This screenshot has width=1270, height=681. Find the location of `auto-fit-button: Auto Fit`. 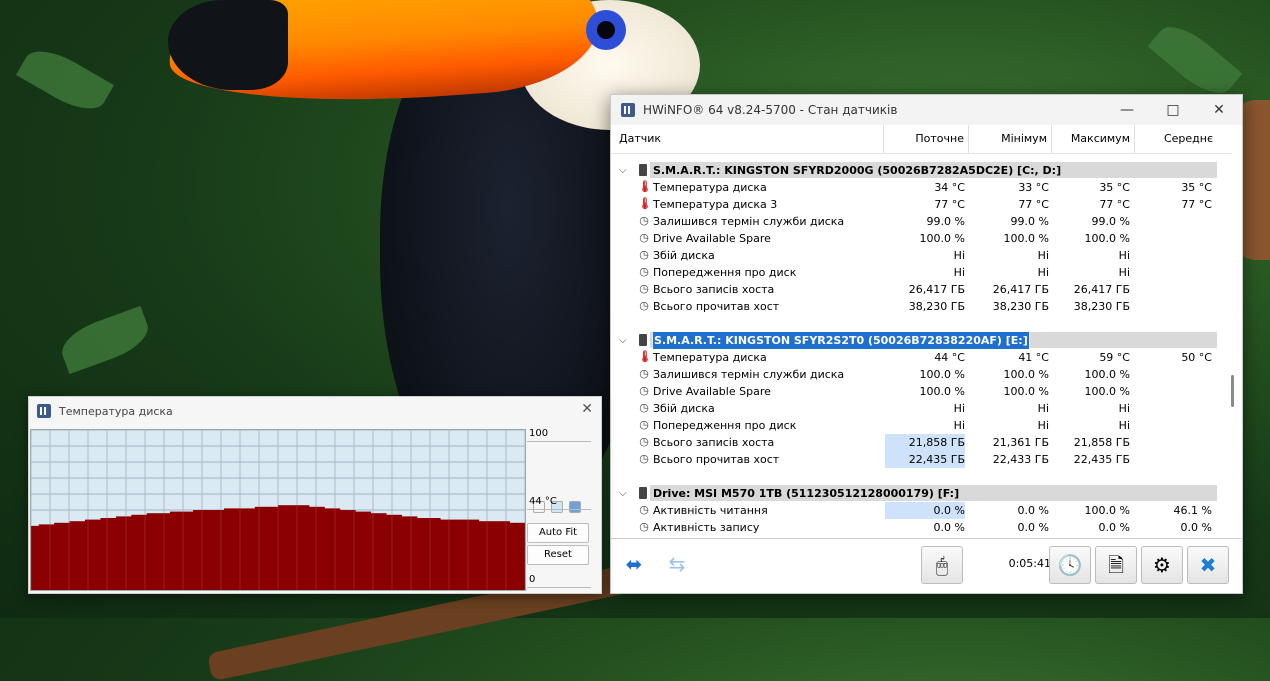

auto-fit-button: Auto Fit is located at coordinates (558, 533).